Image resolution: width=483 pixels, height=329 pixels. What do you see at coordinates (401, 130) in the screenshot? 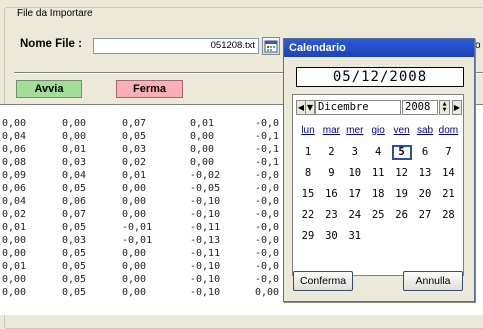
I see `weekday-label: ven` at bounding box center [401, 130].